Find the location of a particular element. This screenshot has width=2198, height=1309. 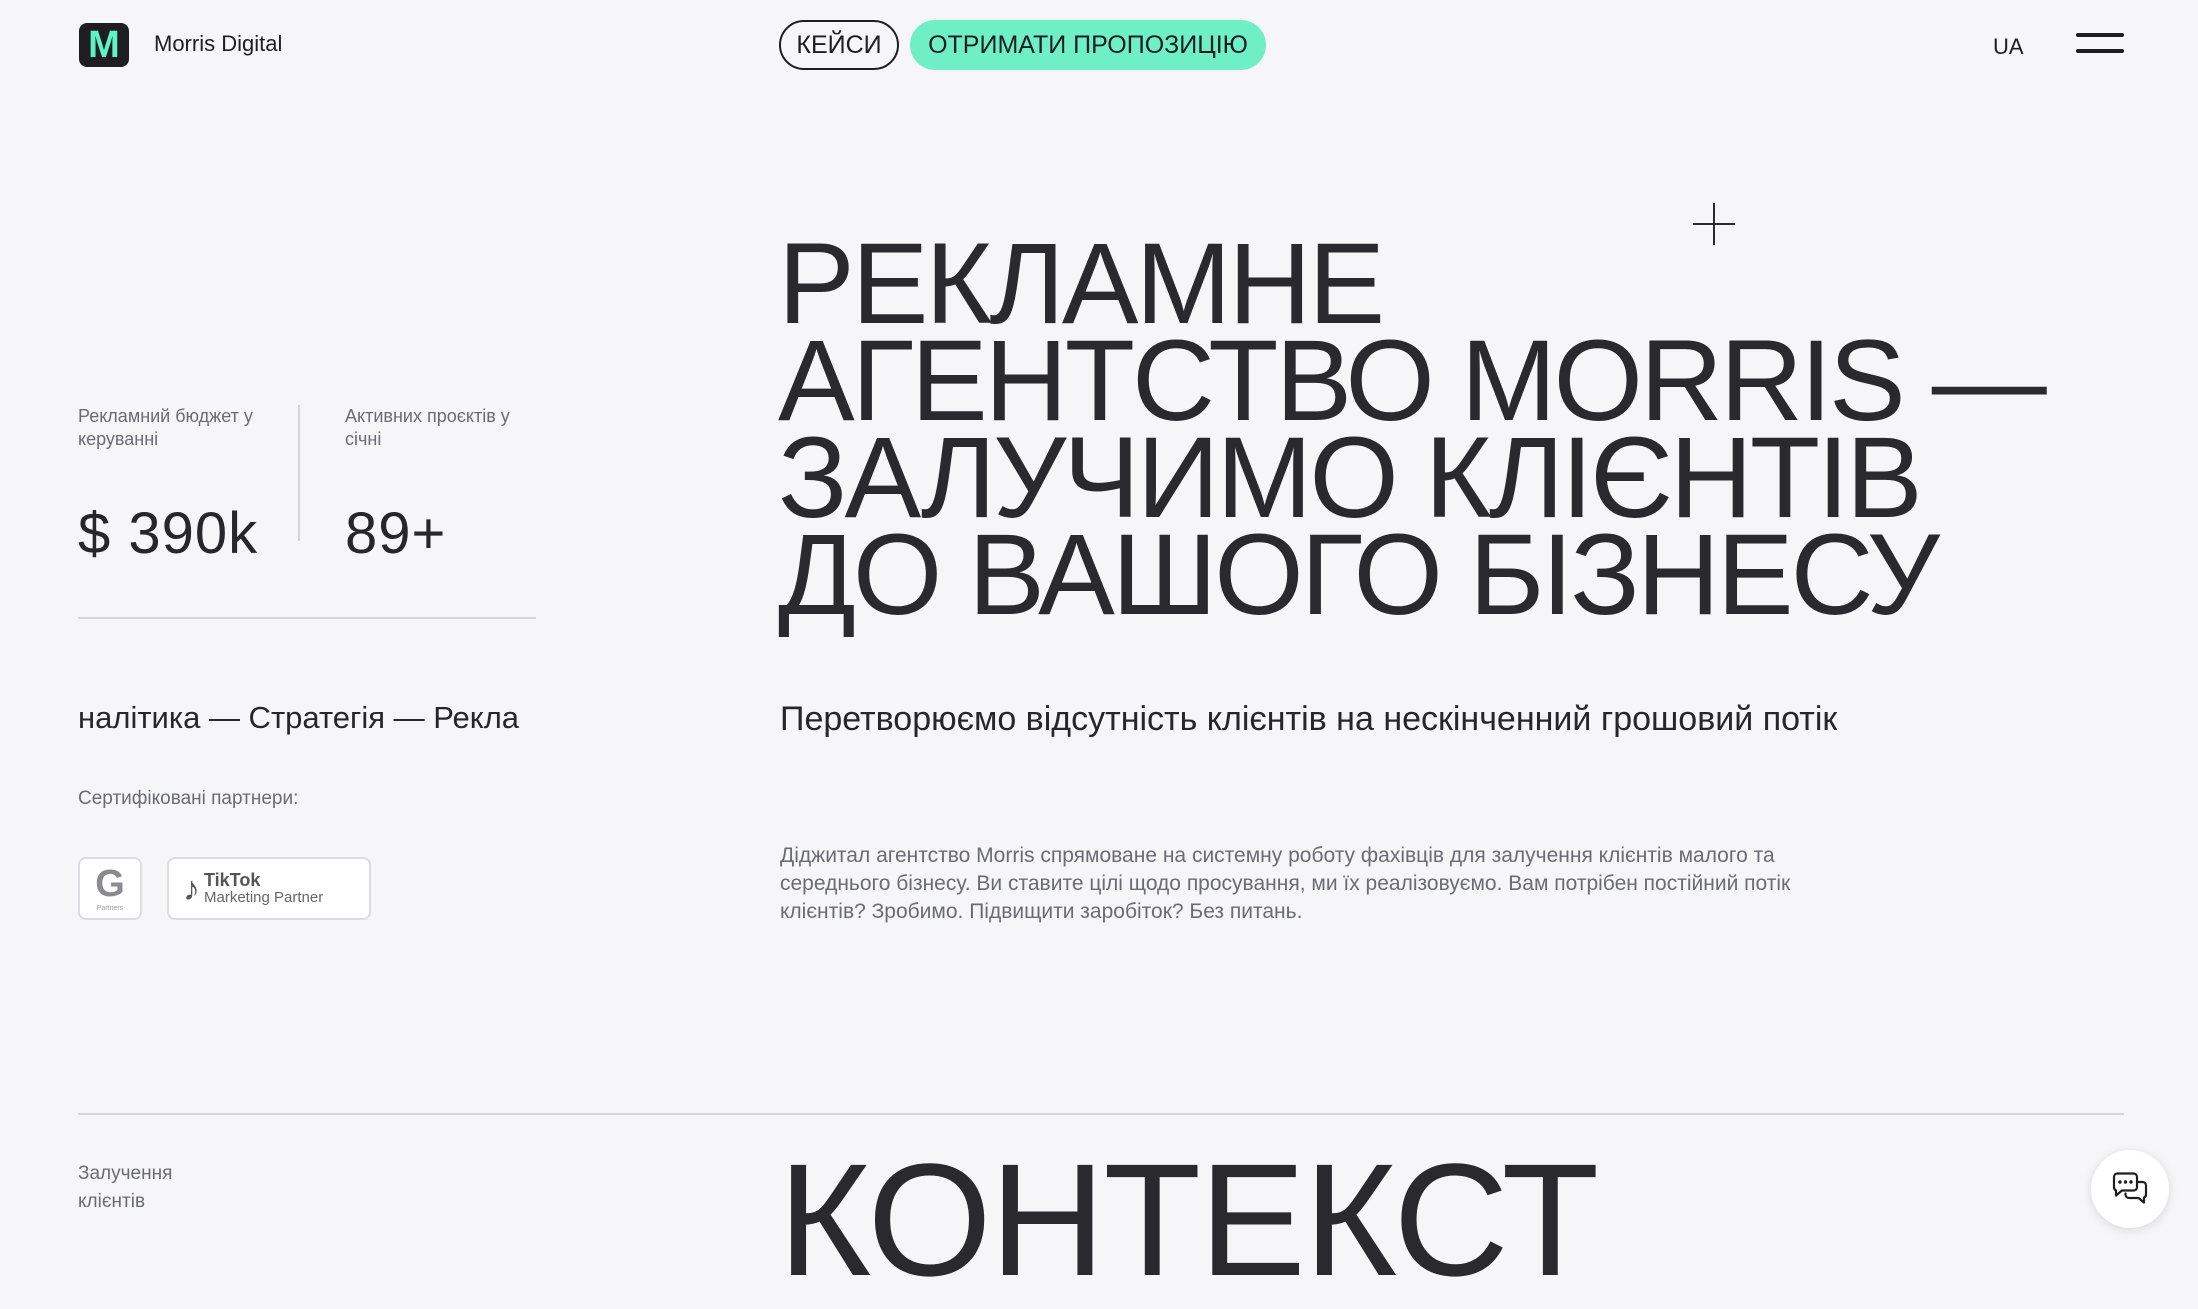

brand-name: Morris Digital is located at coordinates (218, 44).